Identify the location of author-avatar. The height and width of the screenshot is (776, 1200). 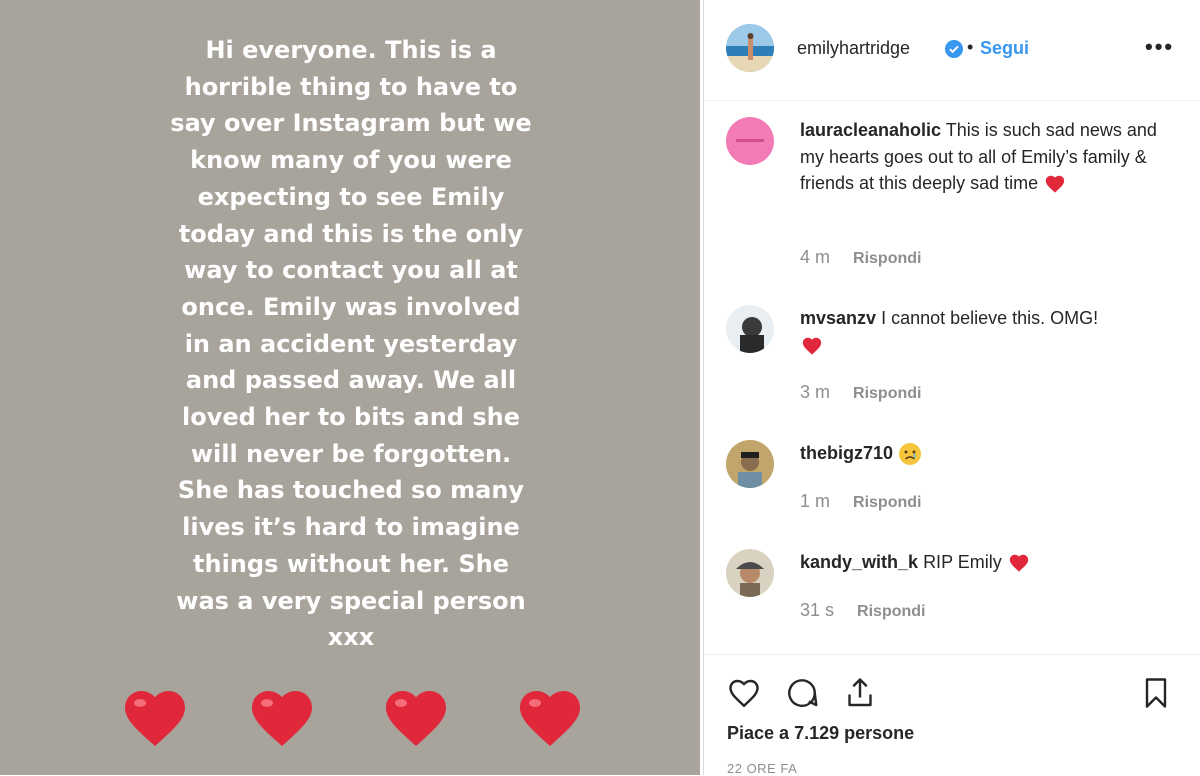
(750, 48).